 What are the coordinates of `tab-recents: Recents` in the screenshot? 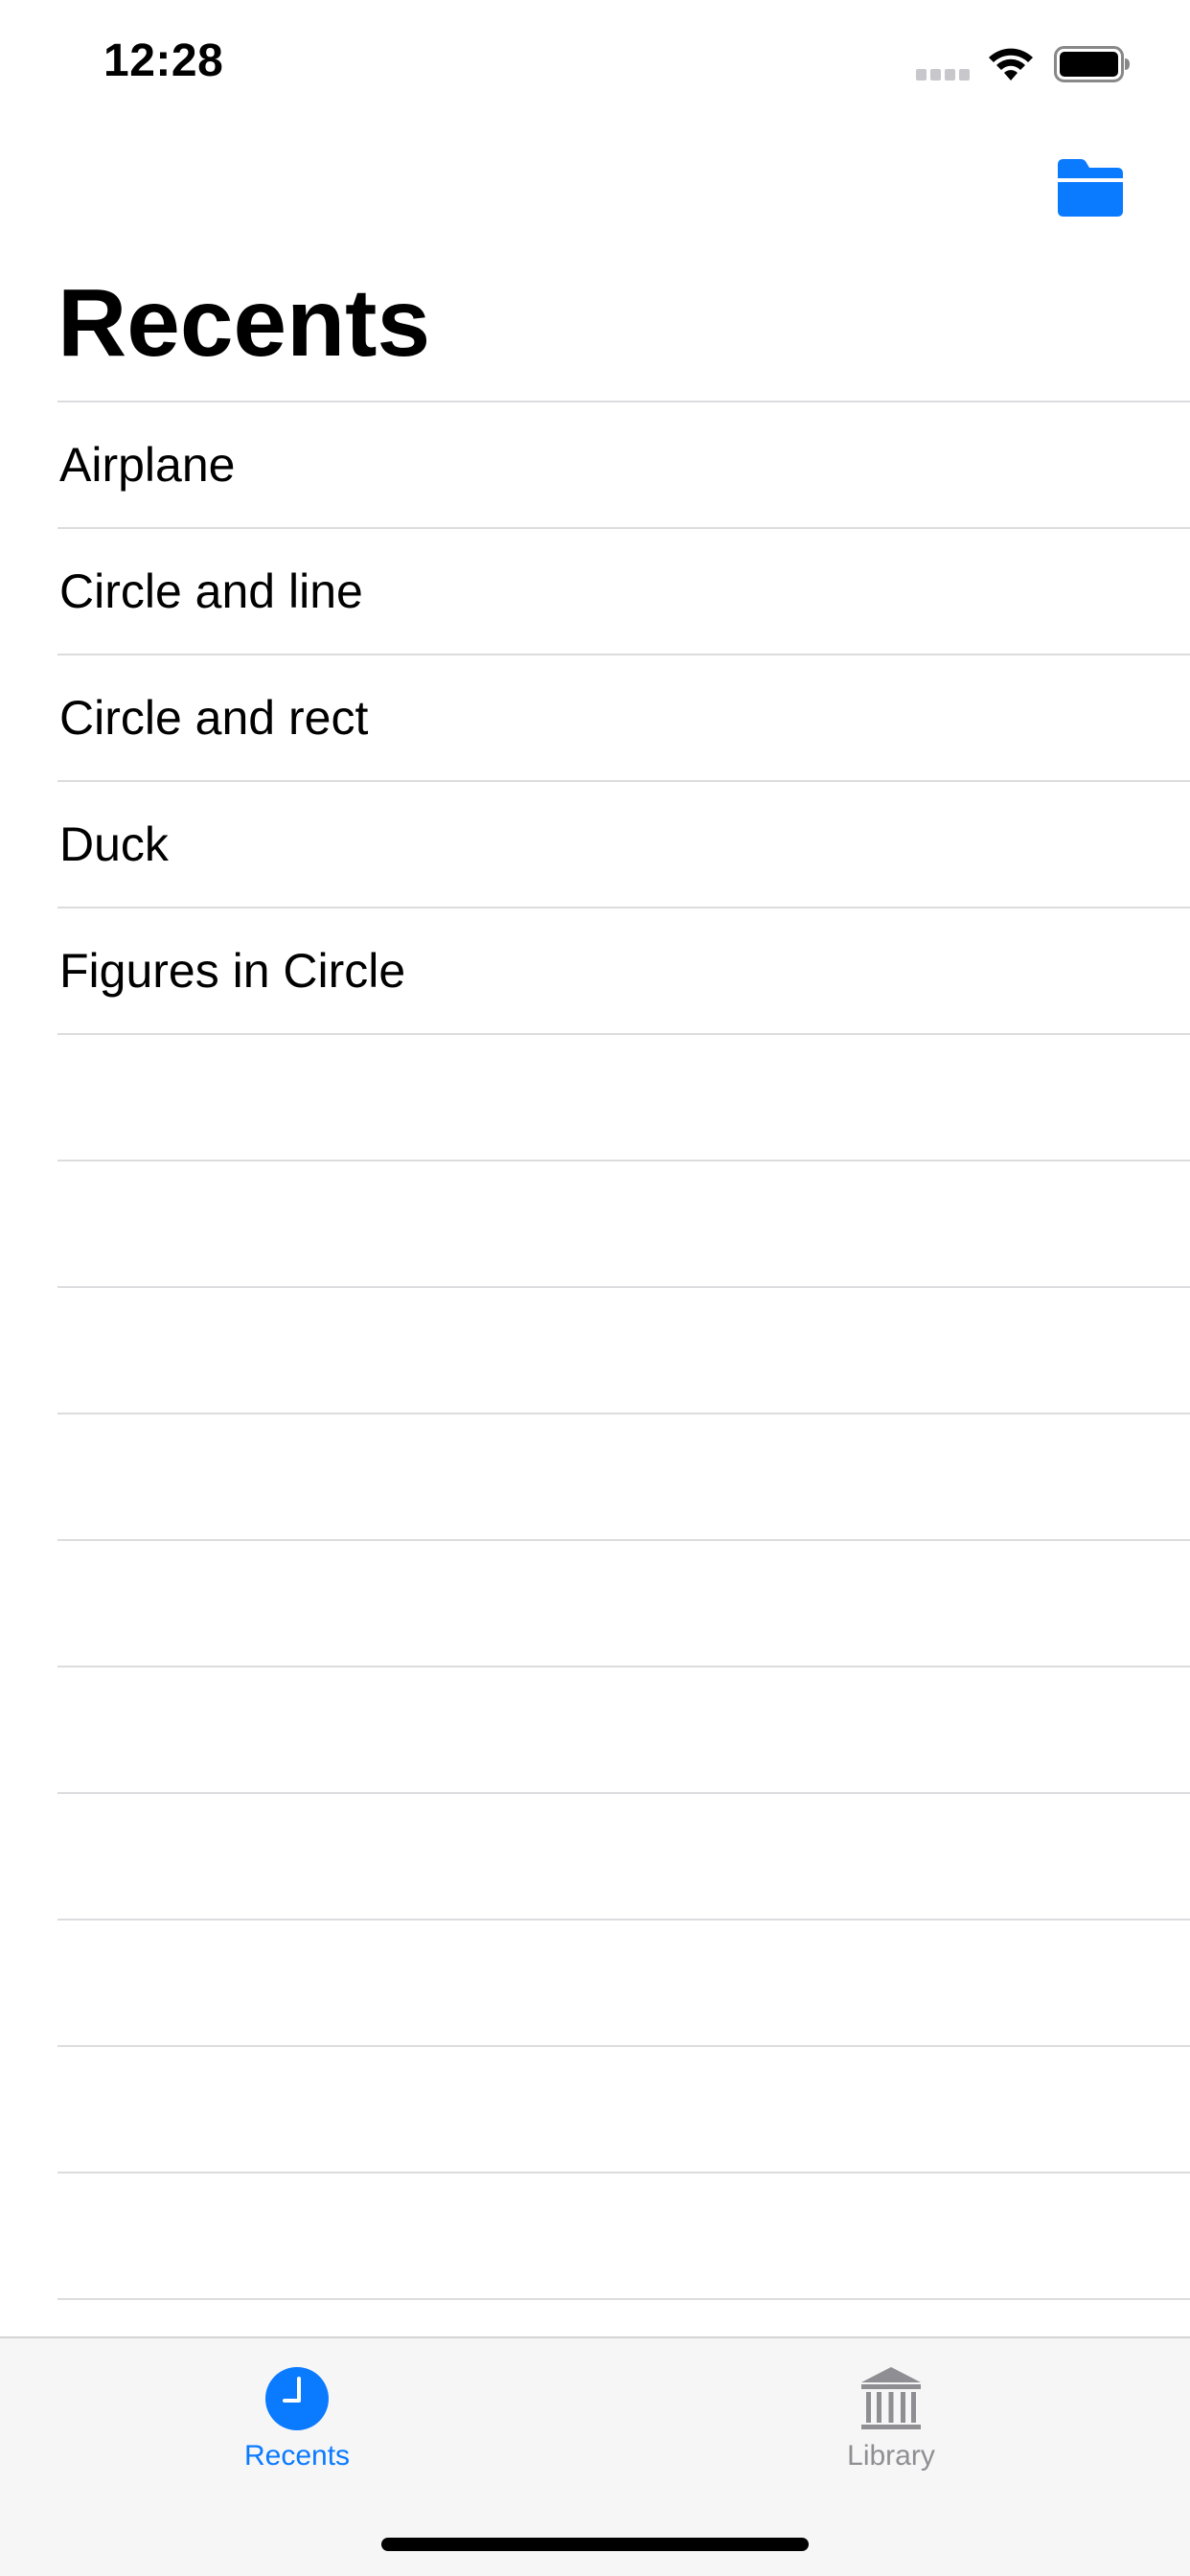 It's located at (297, 2427).